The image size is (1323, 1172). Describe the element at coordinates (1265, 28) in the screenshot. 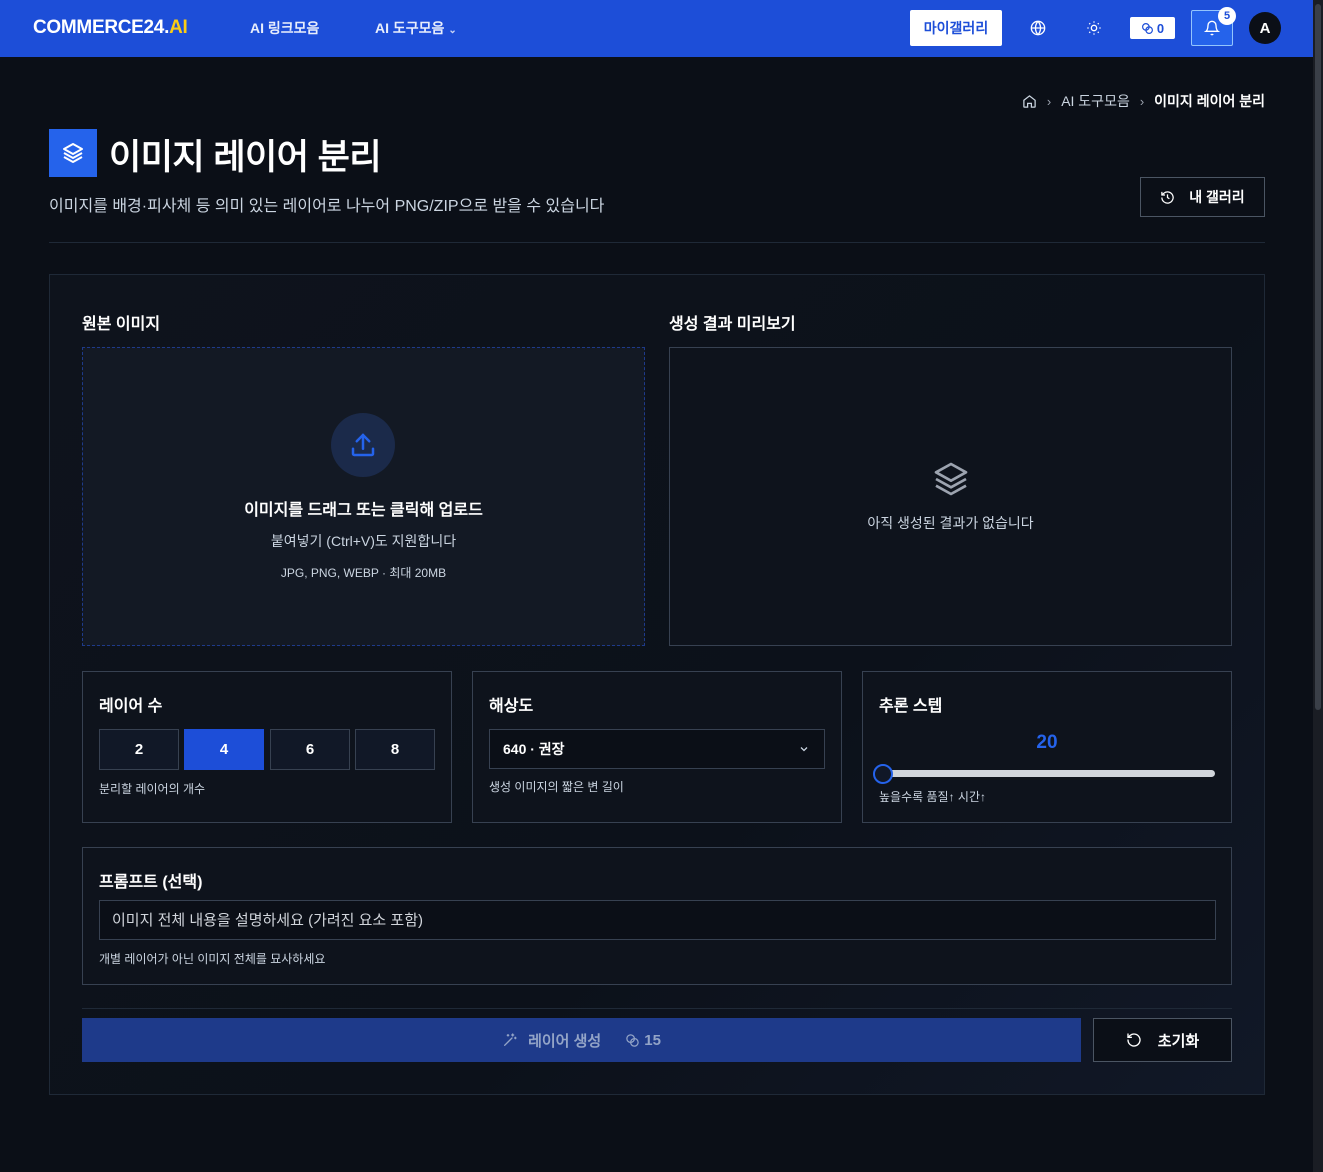

I see `user-avatar: A` at that location.